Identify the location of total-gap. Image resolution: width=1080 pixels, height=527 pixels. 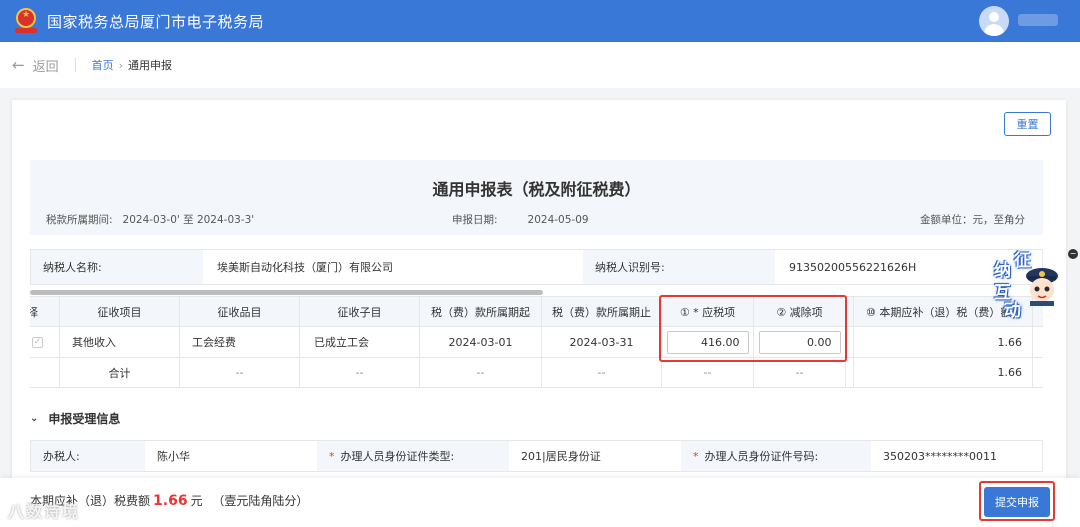
(850, 372).